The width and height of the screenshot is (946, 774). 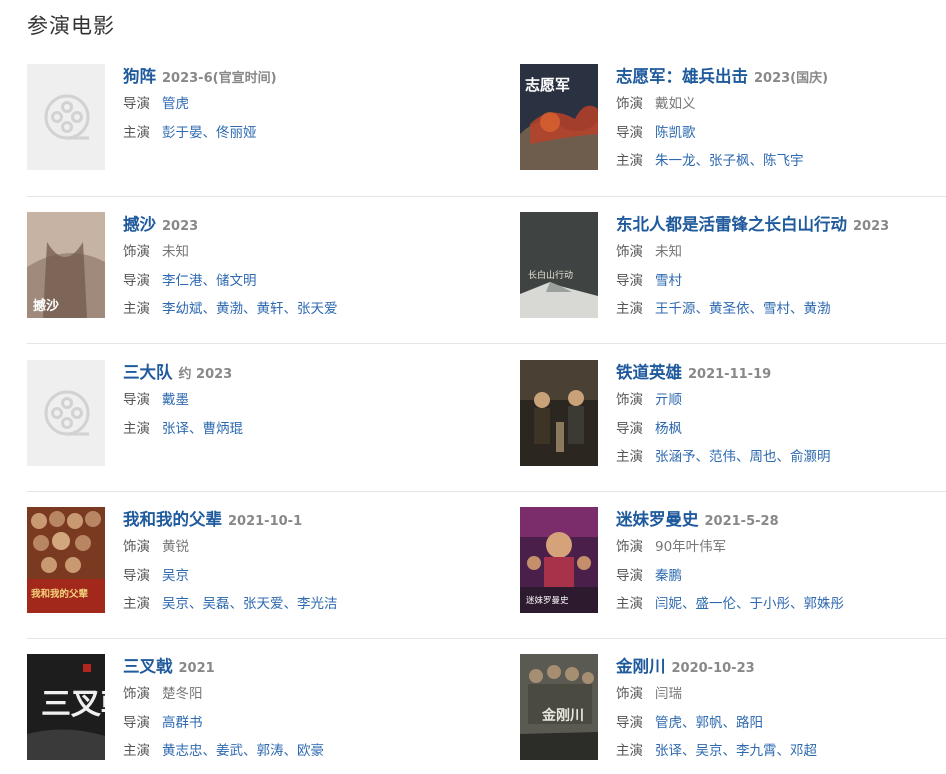 What do you see at coordinates (741, 521) in the screenshot?
I see `movie-date: 2021-5-28` at bounding box center [741, 521].